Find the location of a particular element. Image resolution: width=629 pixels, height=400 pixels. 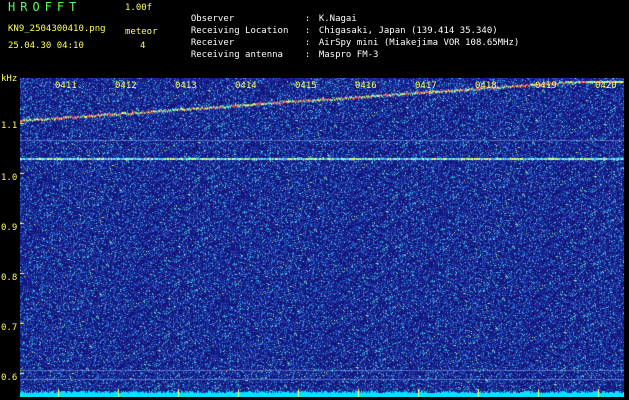

y-tick-label: 0.9 is located at coordinates (9, 228).